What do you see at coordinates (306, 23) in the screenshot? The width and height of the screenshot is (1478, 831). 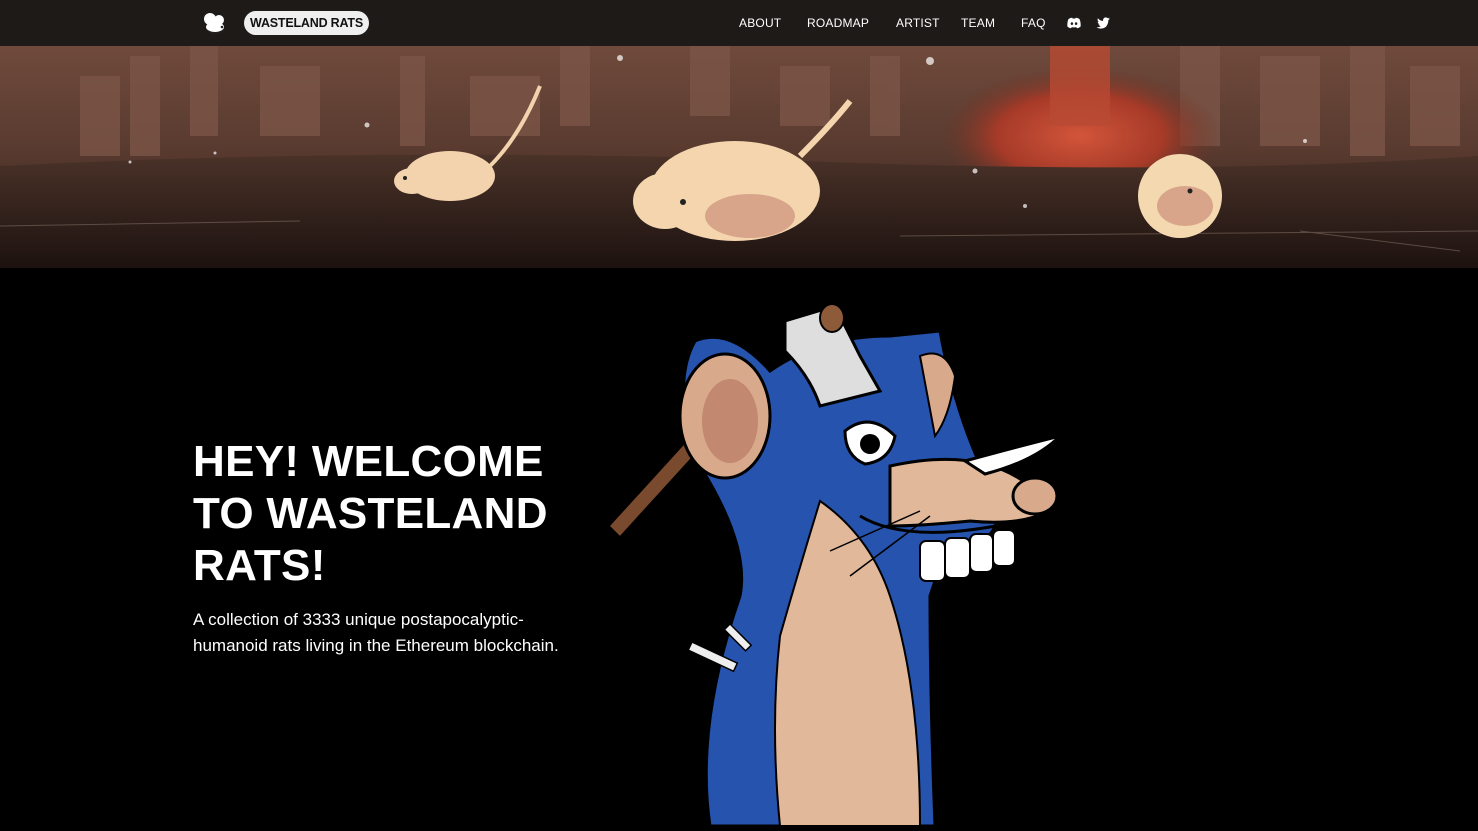 I see `brand-button: WASTELAND RATS` at bounding box center [306, 23].